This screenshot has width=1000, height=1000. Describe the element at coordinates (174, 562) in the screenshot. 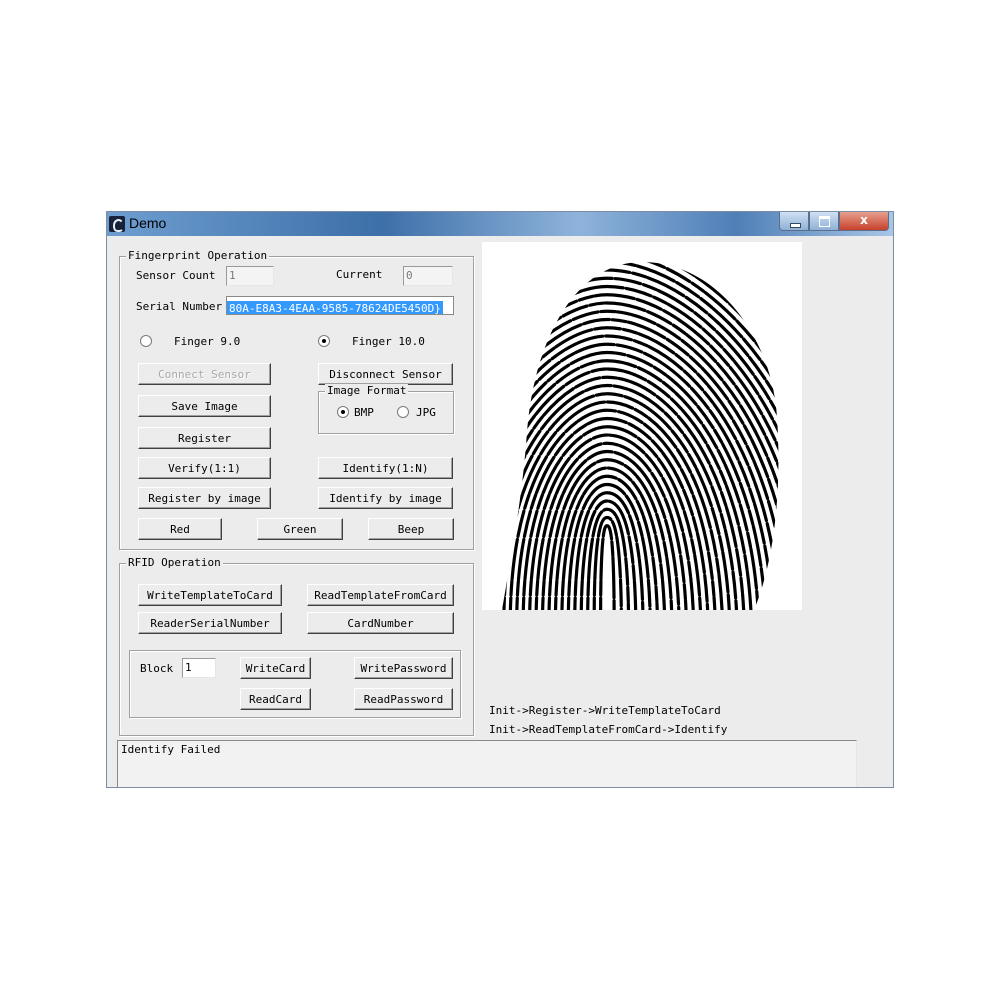

I see `rfid-group-title: RFID Operation` at that location.